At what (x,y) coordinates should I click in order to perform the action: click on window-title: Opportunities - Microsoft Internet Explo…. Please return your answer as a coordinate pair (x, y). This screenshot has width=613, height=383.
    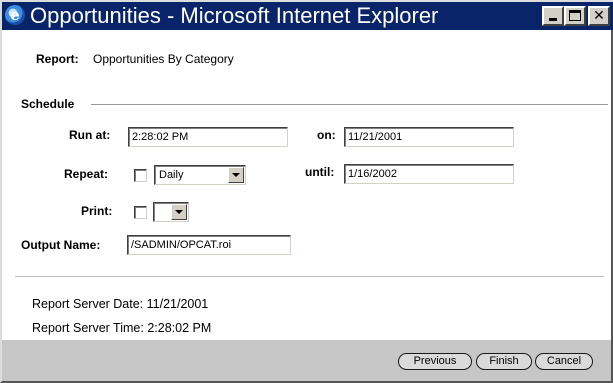
    Looking at the image, I should click on (234, 15).